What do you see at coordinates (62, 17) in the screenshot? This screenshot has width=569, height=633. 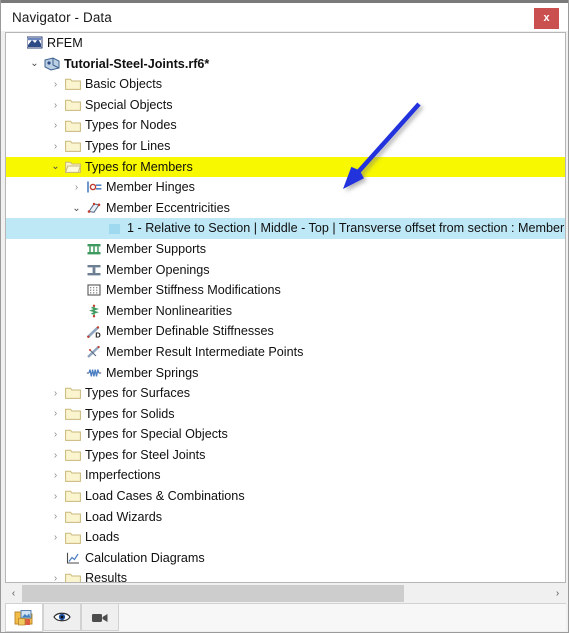 I see `window-title: Navigator - Data` at bounding box center [62, 17].